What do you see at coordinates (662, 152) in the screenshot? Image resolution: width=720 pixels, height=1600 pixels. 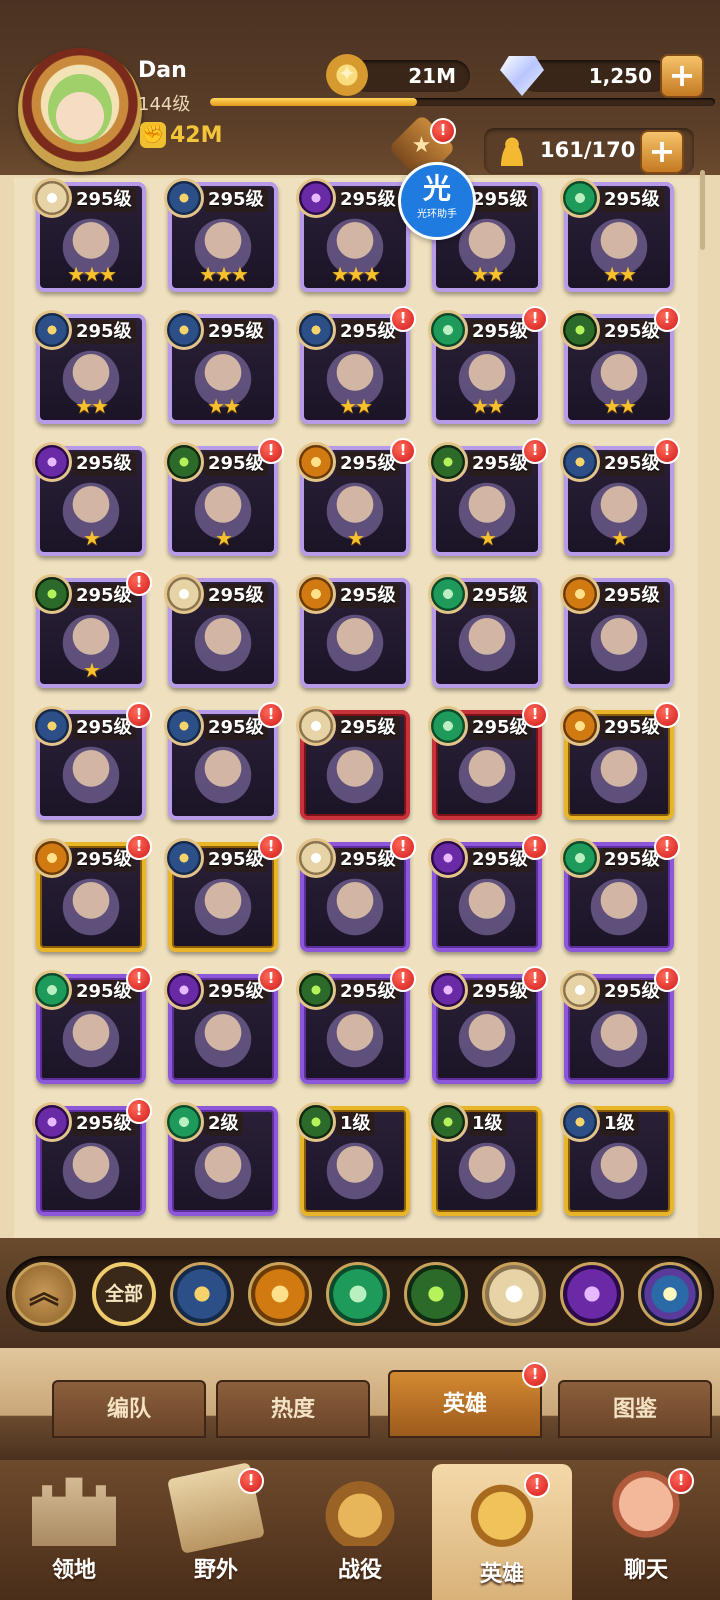 I see `expand-roster-button: +` at bounding box center [662, 152].